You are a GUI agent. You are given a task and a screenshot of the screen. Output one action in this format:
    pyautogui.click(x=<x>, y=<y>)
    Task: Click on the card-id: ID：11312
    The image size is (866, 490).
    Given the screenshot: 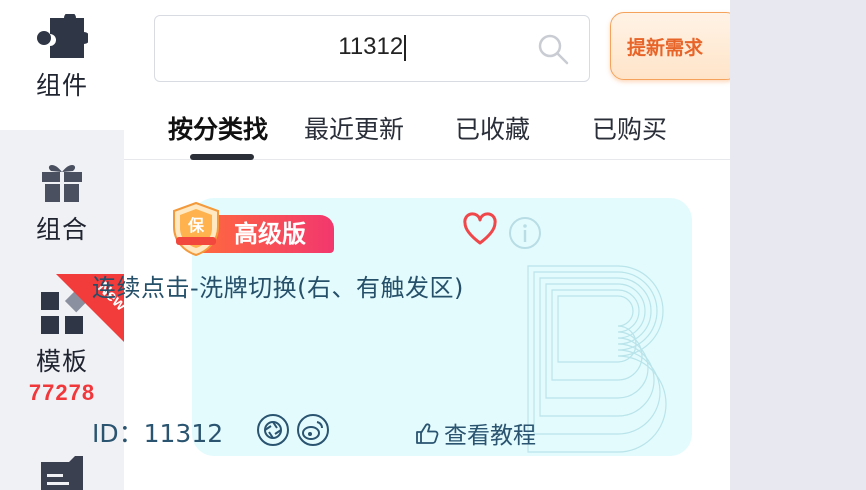 What is the action you would take?
    pyautogui.click(x=158, y=433)
    